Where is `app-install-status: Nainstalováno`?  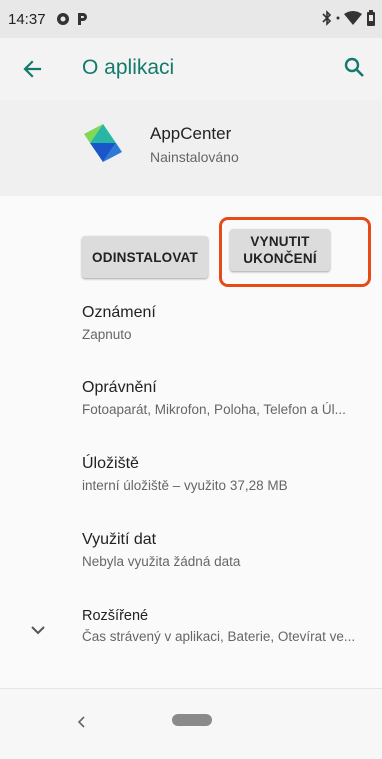 app-install-status: Nainstalováno is located at coordinates (194, 157).